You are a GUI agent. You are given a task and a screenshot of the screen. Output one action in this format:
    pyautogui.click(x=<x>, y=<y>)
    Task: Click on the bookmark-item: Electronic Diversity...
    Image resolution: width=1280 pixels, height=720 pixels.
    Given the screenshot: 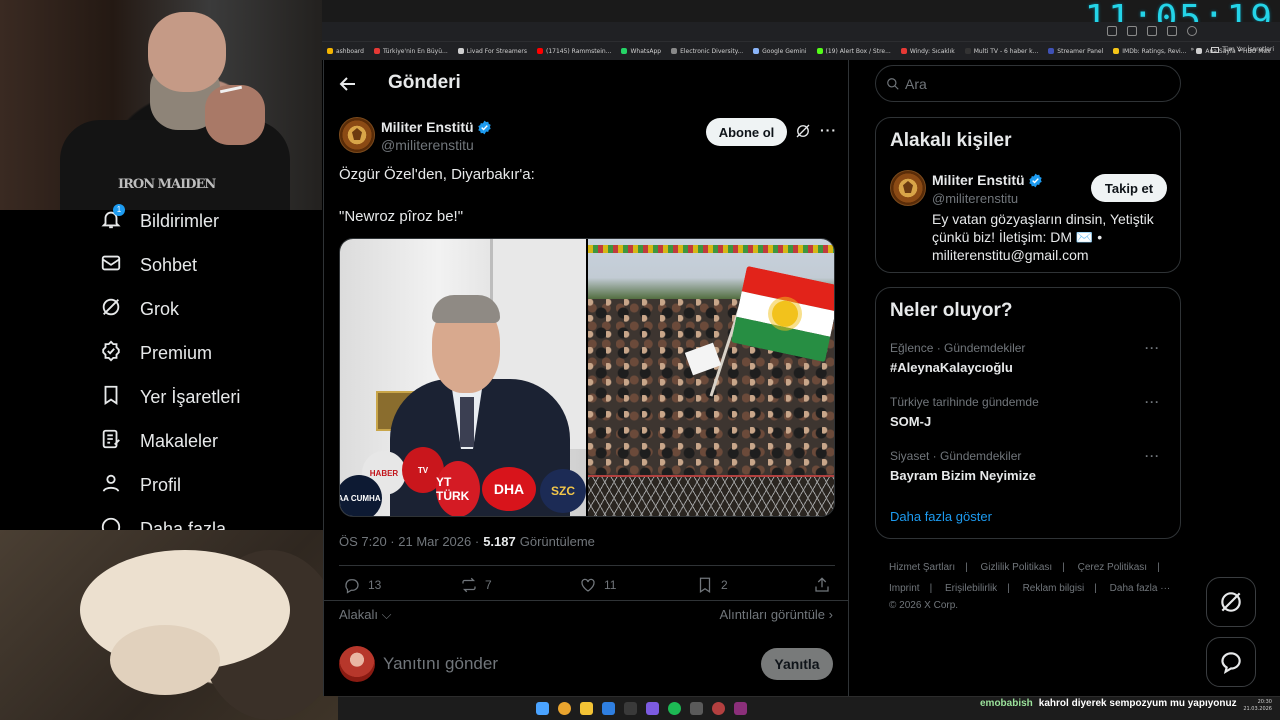 What is the action you would take?
    pyautogui.click(x=707, y=51)
    